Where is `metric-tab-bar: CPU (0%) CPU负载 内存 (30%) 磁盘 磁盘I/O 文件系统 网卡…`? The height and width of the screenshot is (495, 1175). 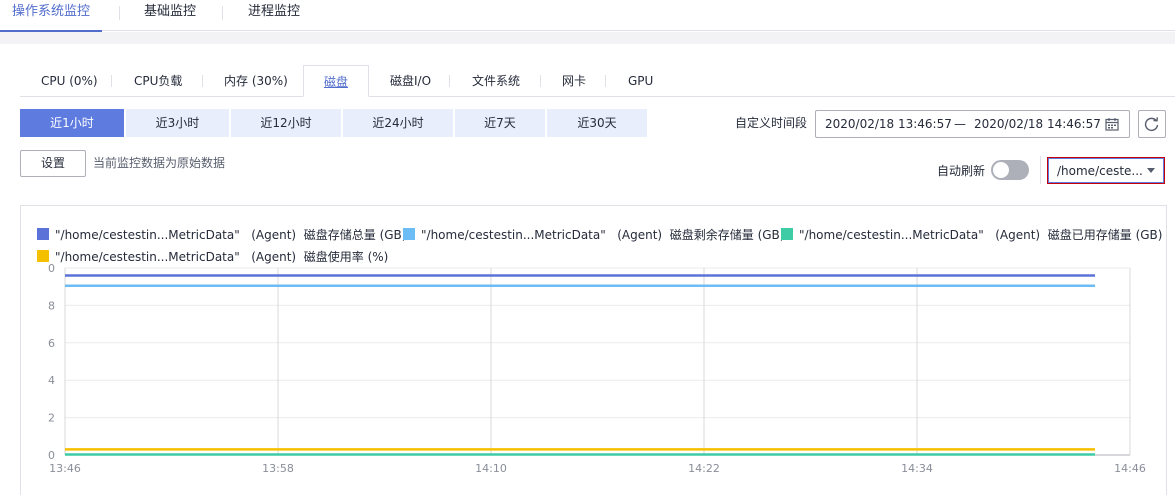 metric-tab-bar: CPU (0%) CPU负载 内存 (30%) 磁盘 磁盘I/O 文件系统 网卡… is located at coordinates (597, 81).